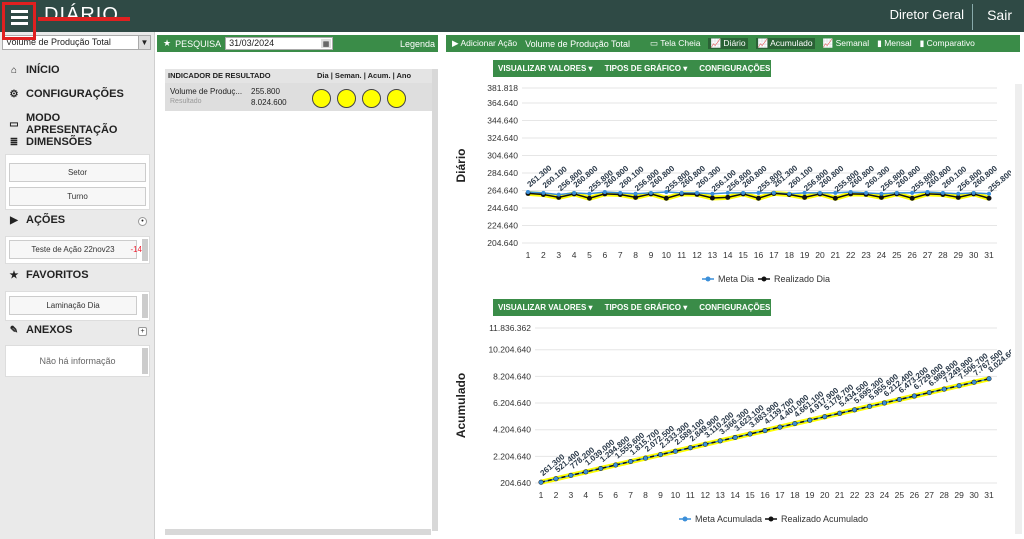  Describe the element at coordinates (666, 198) in the screenshot. I see `realizado-point` at that location.